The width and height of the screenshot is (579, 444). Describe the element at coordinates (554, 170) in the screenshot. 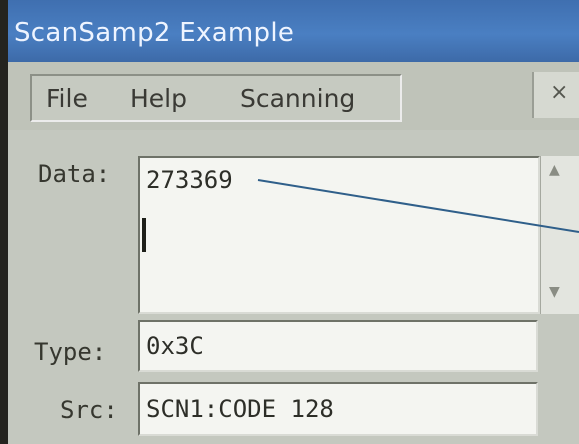

I see `scroll-up-icon: ▲` at that location.